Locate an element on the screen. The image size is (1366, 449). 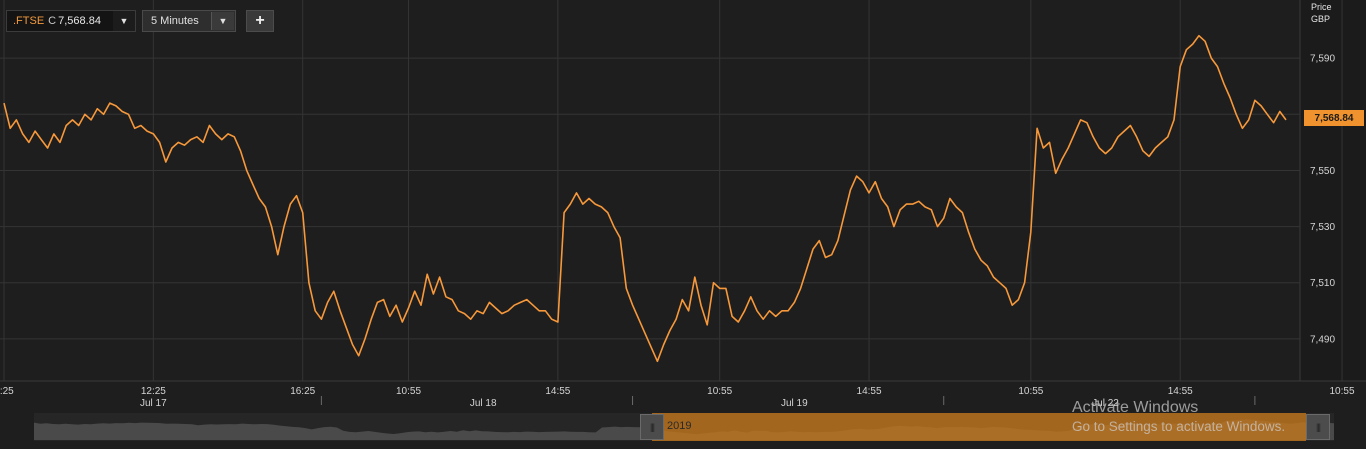
x-date-label: Jul 18 is located at coordinates (483, 403).